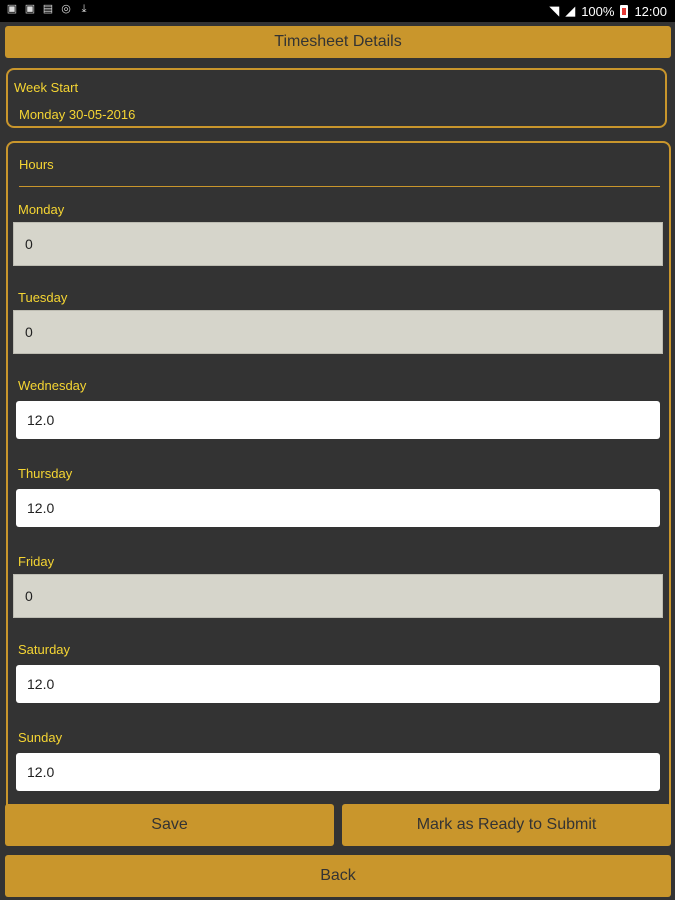  What do you see at coordinates (339, 186) in the screenshot?
I see `hours-divider` at bounding box center [339, 186].